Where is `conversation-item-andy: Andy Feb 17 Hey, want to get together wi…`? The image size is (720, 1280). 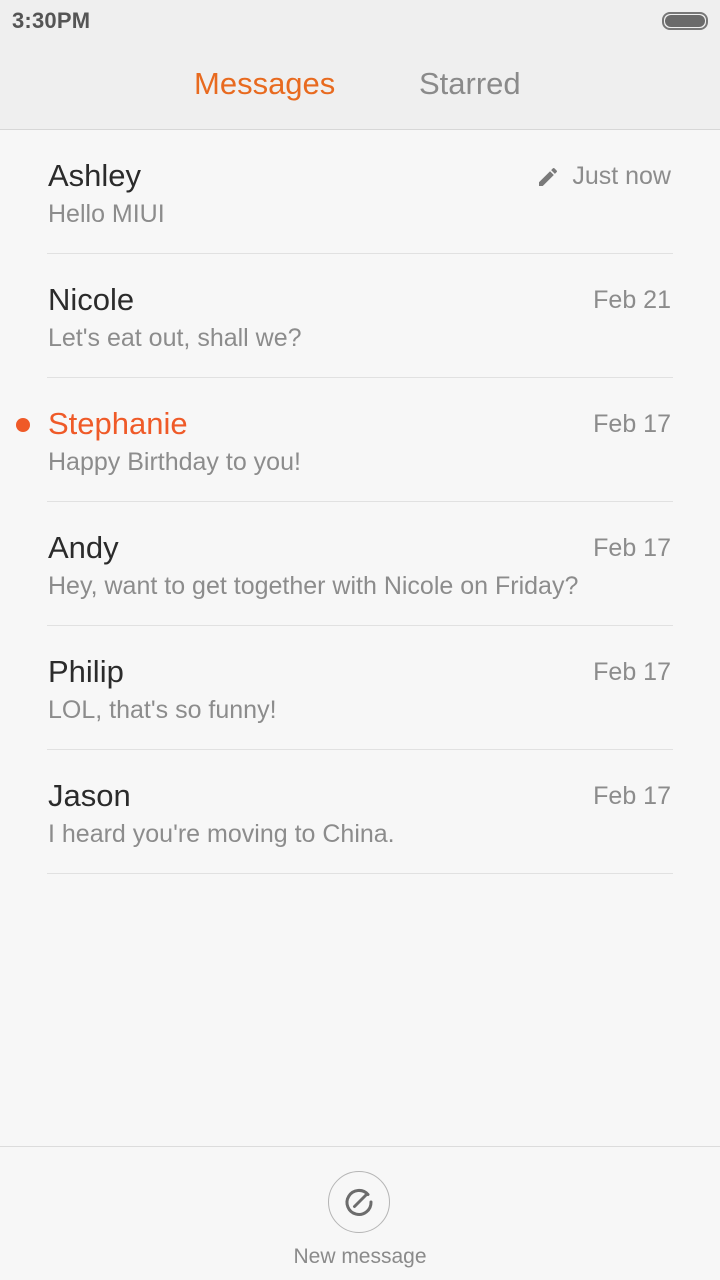
conversation-item-andy: Andy Feb 17 Hey, want to get together wi… is located at coordinates (360, 564).